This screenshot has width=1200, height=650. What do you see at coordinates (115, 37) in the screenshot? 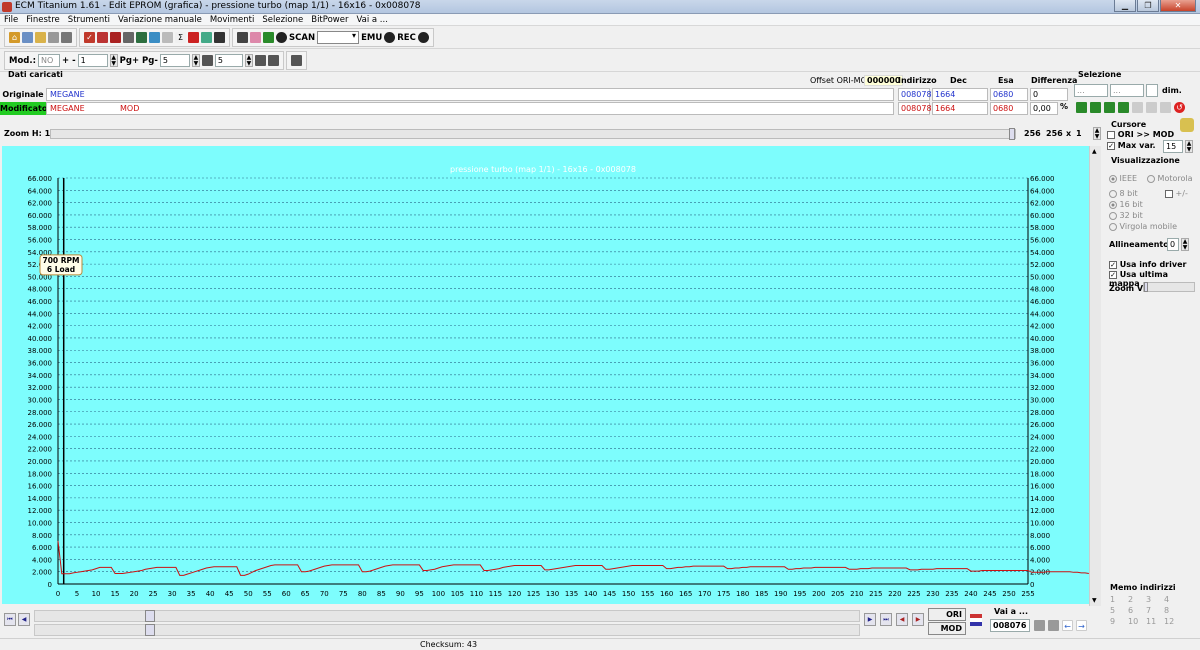
I see `calendar-icon` at bounding box center [115, 37].